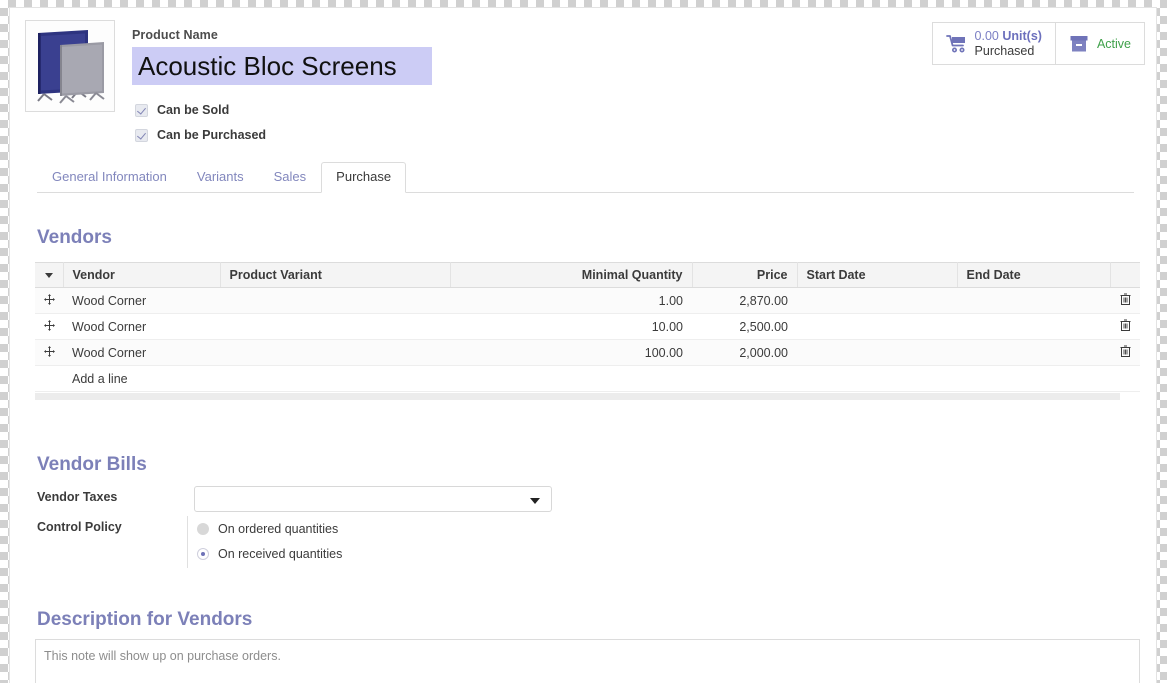 Image resolution: width=1167 pixels, height=683 pixels. What do you see at coordinates (220, 177) in the screenshot?
I see `tab-variants: Variants` at bounding box center [220, 177].